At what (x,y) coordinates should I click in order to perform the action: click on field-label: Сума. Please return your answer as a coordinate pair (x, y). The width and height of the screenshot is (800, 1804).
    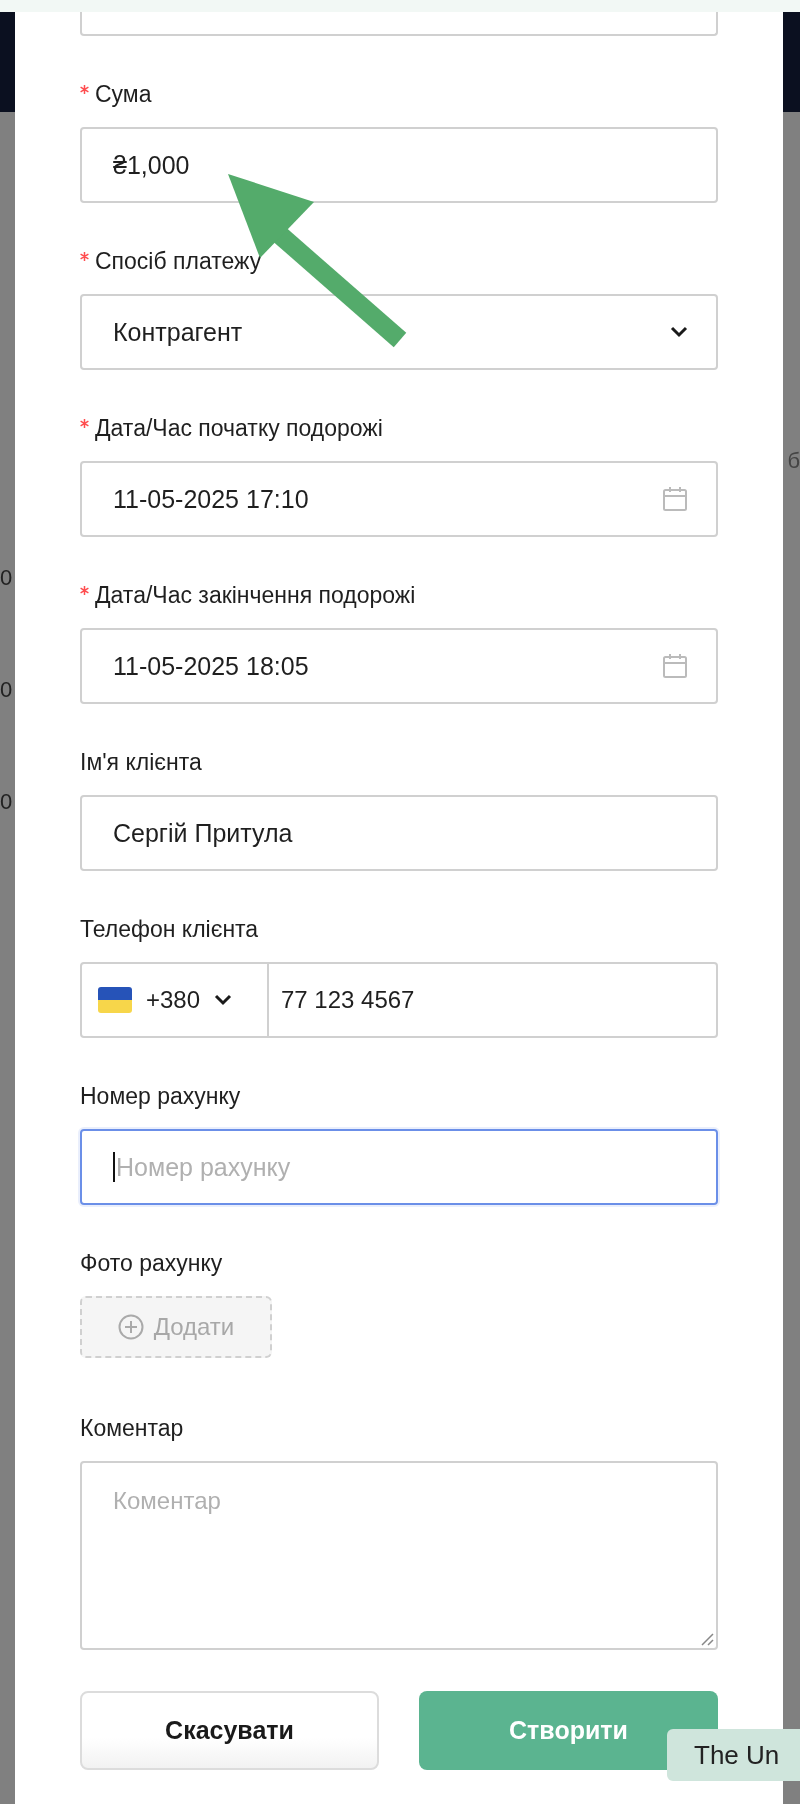
    Looking at the image, I should click on (123, 94).